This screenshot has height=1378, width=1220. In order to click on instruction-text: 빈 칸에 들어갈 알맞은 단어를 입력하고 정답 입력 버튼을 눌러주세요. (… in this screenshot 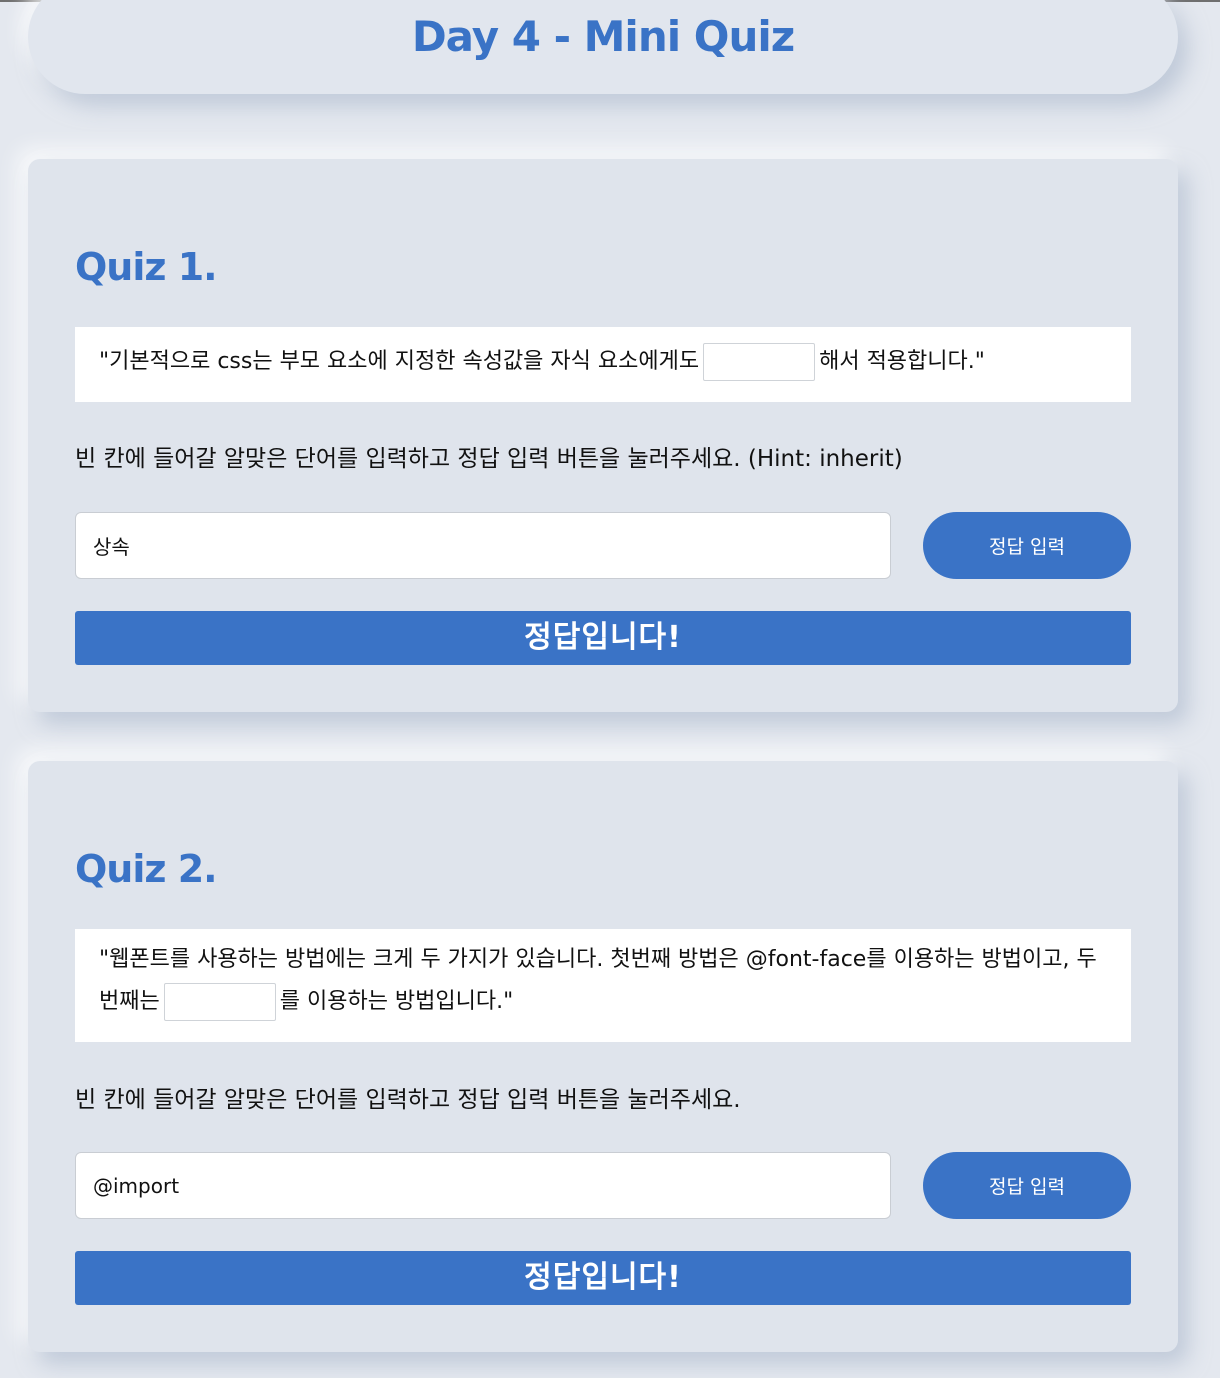, I will do `click(489, 459)`.